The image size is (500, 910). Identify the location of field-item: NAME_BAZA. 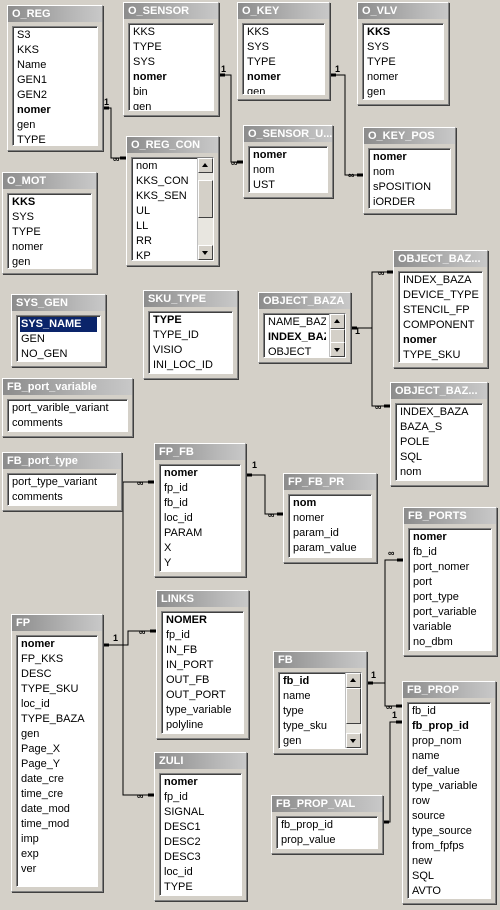
(296, 322).